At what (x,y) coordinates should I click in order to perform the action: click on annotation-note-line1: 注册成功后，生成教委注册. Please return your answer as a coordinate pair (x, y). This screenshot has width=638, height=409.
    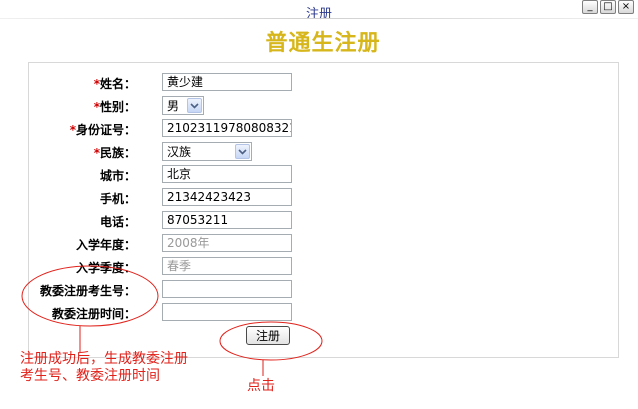
    Looking at the image, I should click on (104, 359).